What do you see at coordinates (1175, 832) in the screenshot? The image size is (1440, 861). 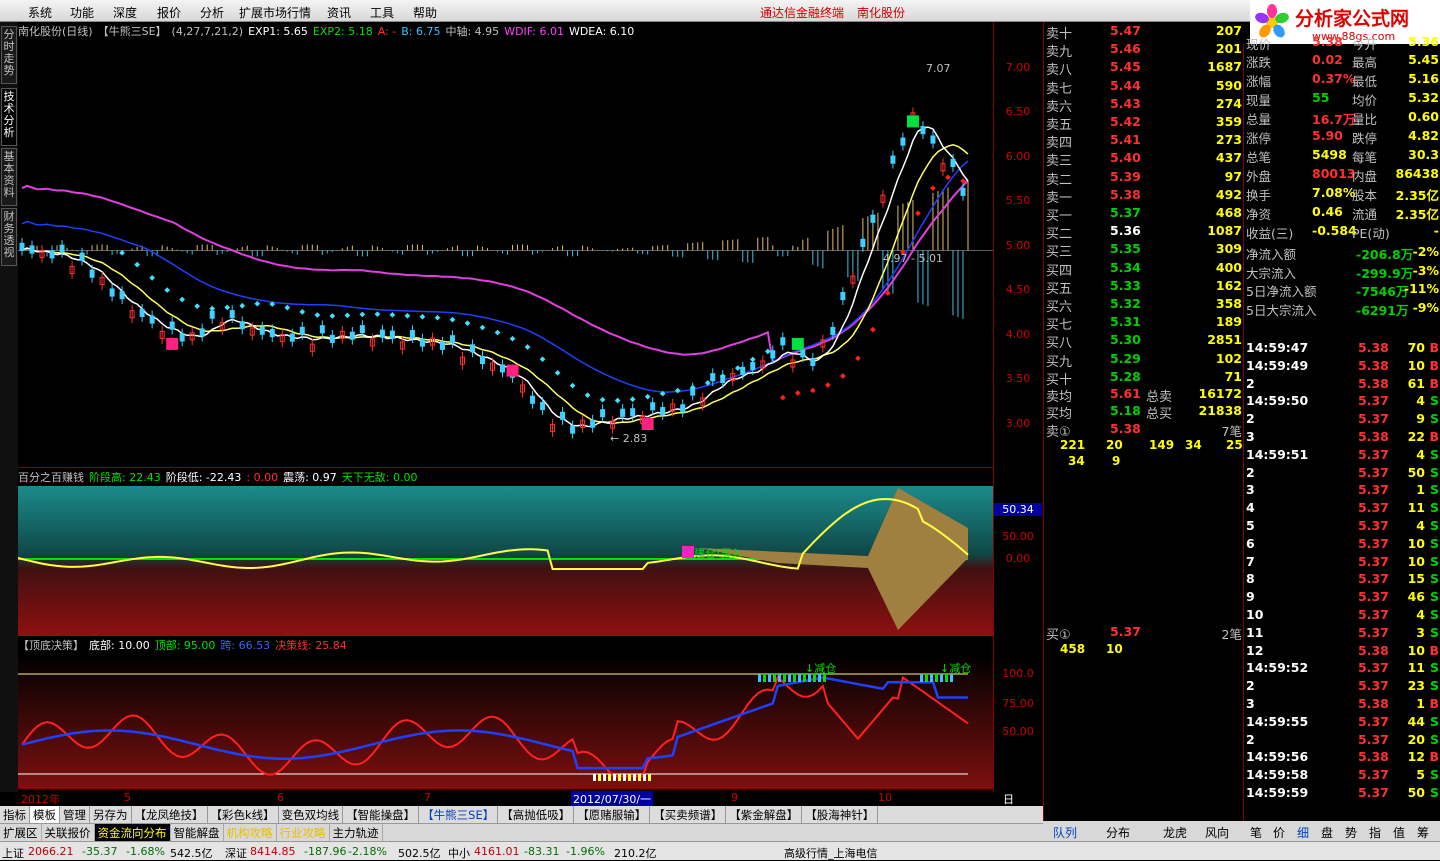 I see `book-tab: 龙虎` at bounding box center [1175, 832].